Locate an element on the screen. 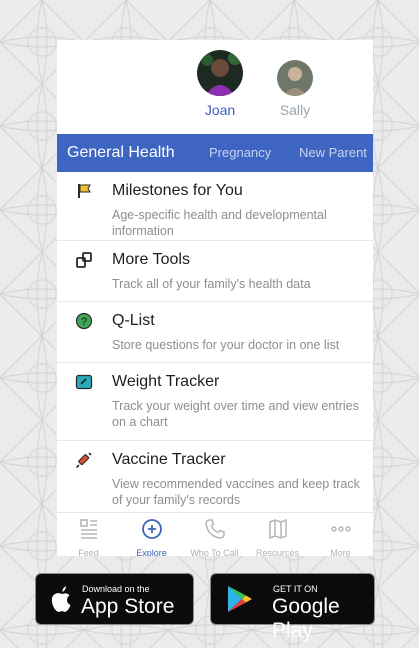 This screenshot has width=419, height=648. bottom-navigation: Feed Explore Who To Call Resources More is located at coordinates (215, 534).